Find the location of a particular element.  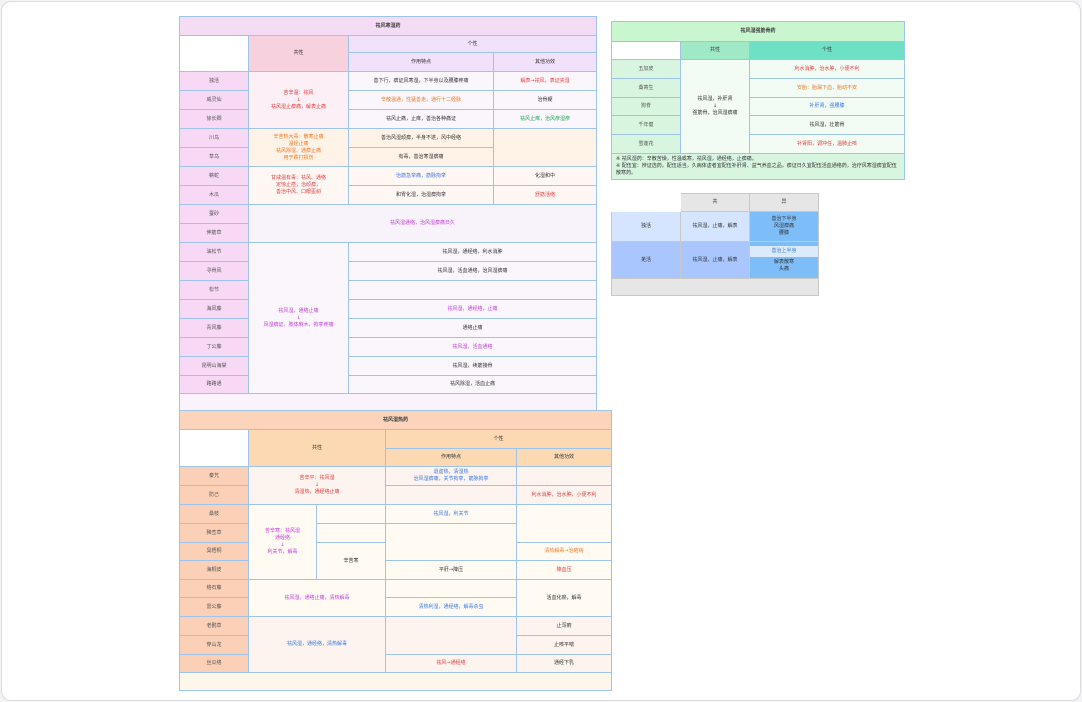

individual-cell: 安胎：胎漏下血，胎动不安 is located at coordinates (827, 88).